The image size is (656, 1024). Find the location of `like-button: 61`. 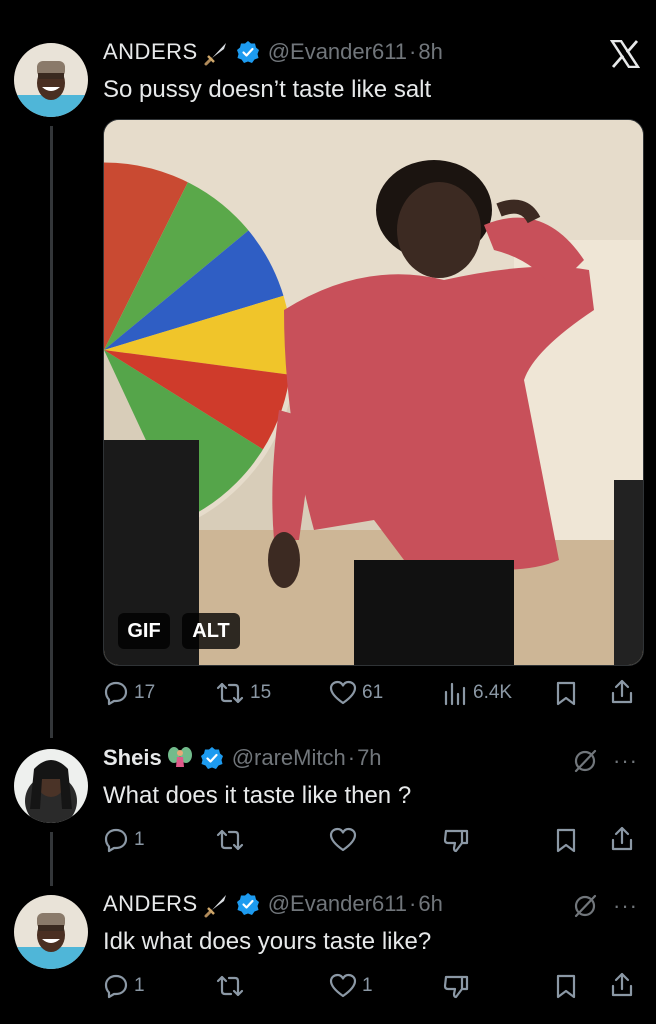

like-button: 61 is located at coordinates (356, 693).